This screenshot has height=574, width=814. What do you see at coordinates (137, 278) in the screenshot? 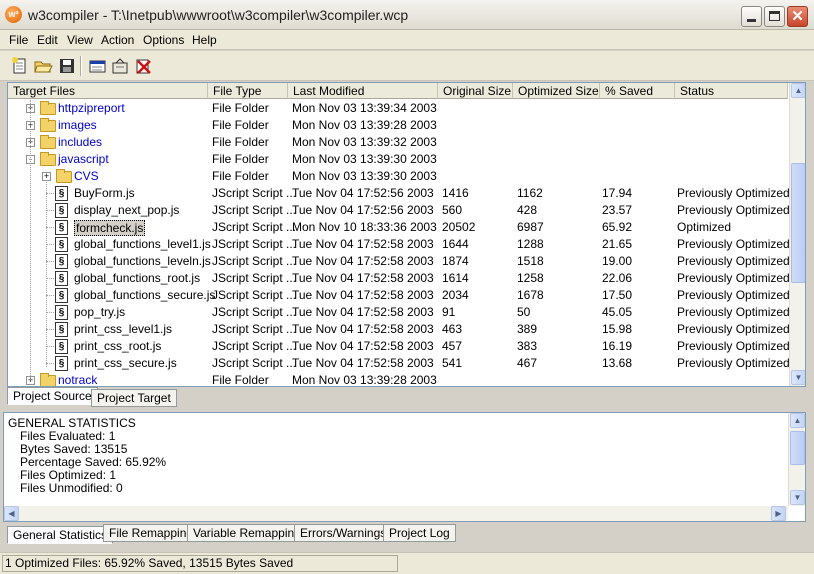
I see `row-name: global_functions_root.js` at bounding box center [137, 278].